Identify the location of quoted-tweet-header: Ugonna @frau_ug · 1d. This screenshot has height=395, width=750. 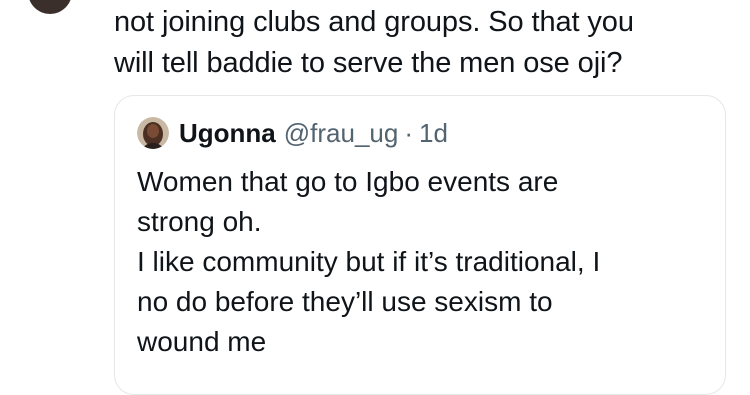
(292, 133).